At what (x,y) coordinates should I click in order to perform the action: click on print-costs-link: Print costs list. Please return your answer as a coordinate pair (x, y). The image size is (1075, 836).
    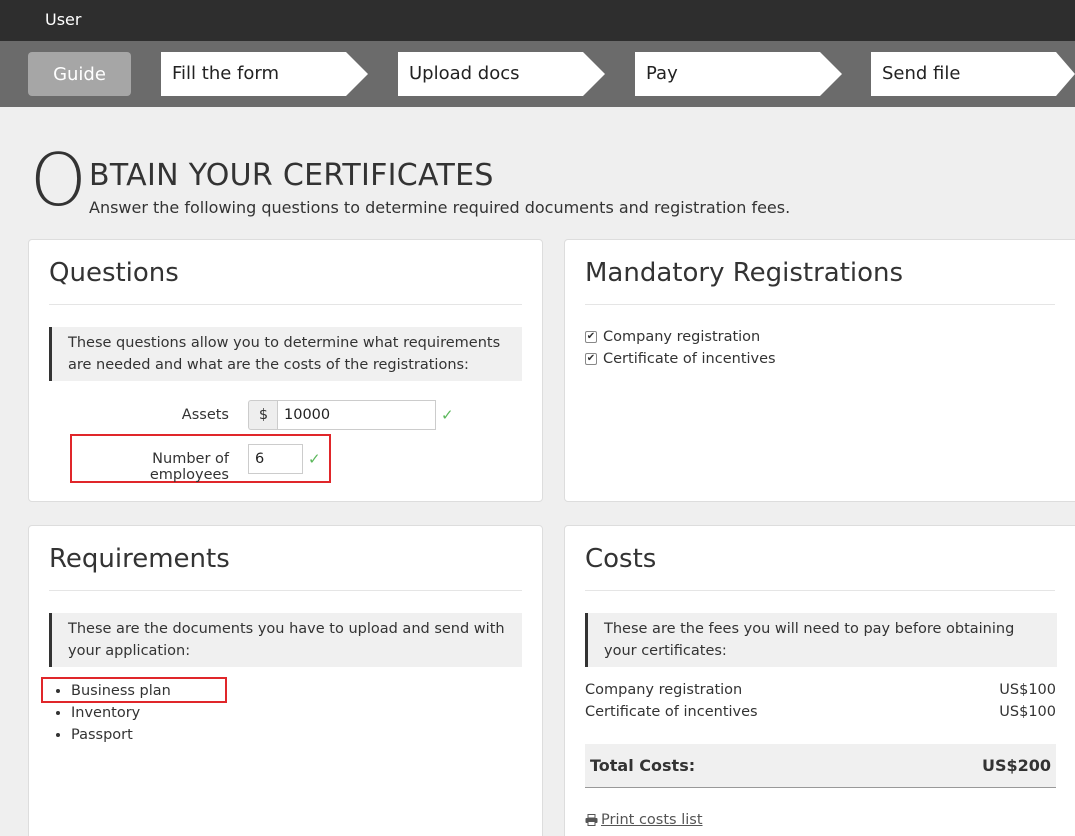
    Looking at the image, I should click on (644, 820).